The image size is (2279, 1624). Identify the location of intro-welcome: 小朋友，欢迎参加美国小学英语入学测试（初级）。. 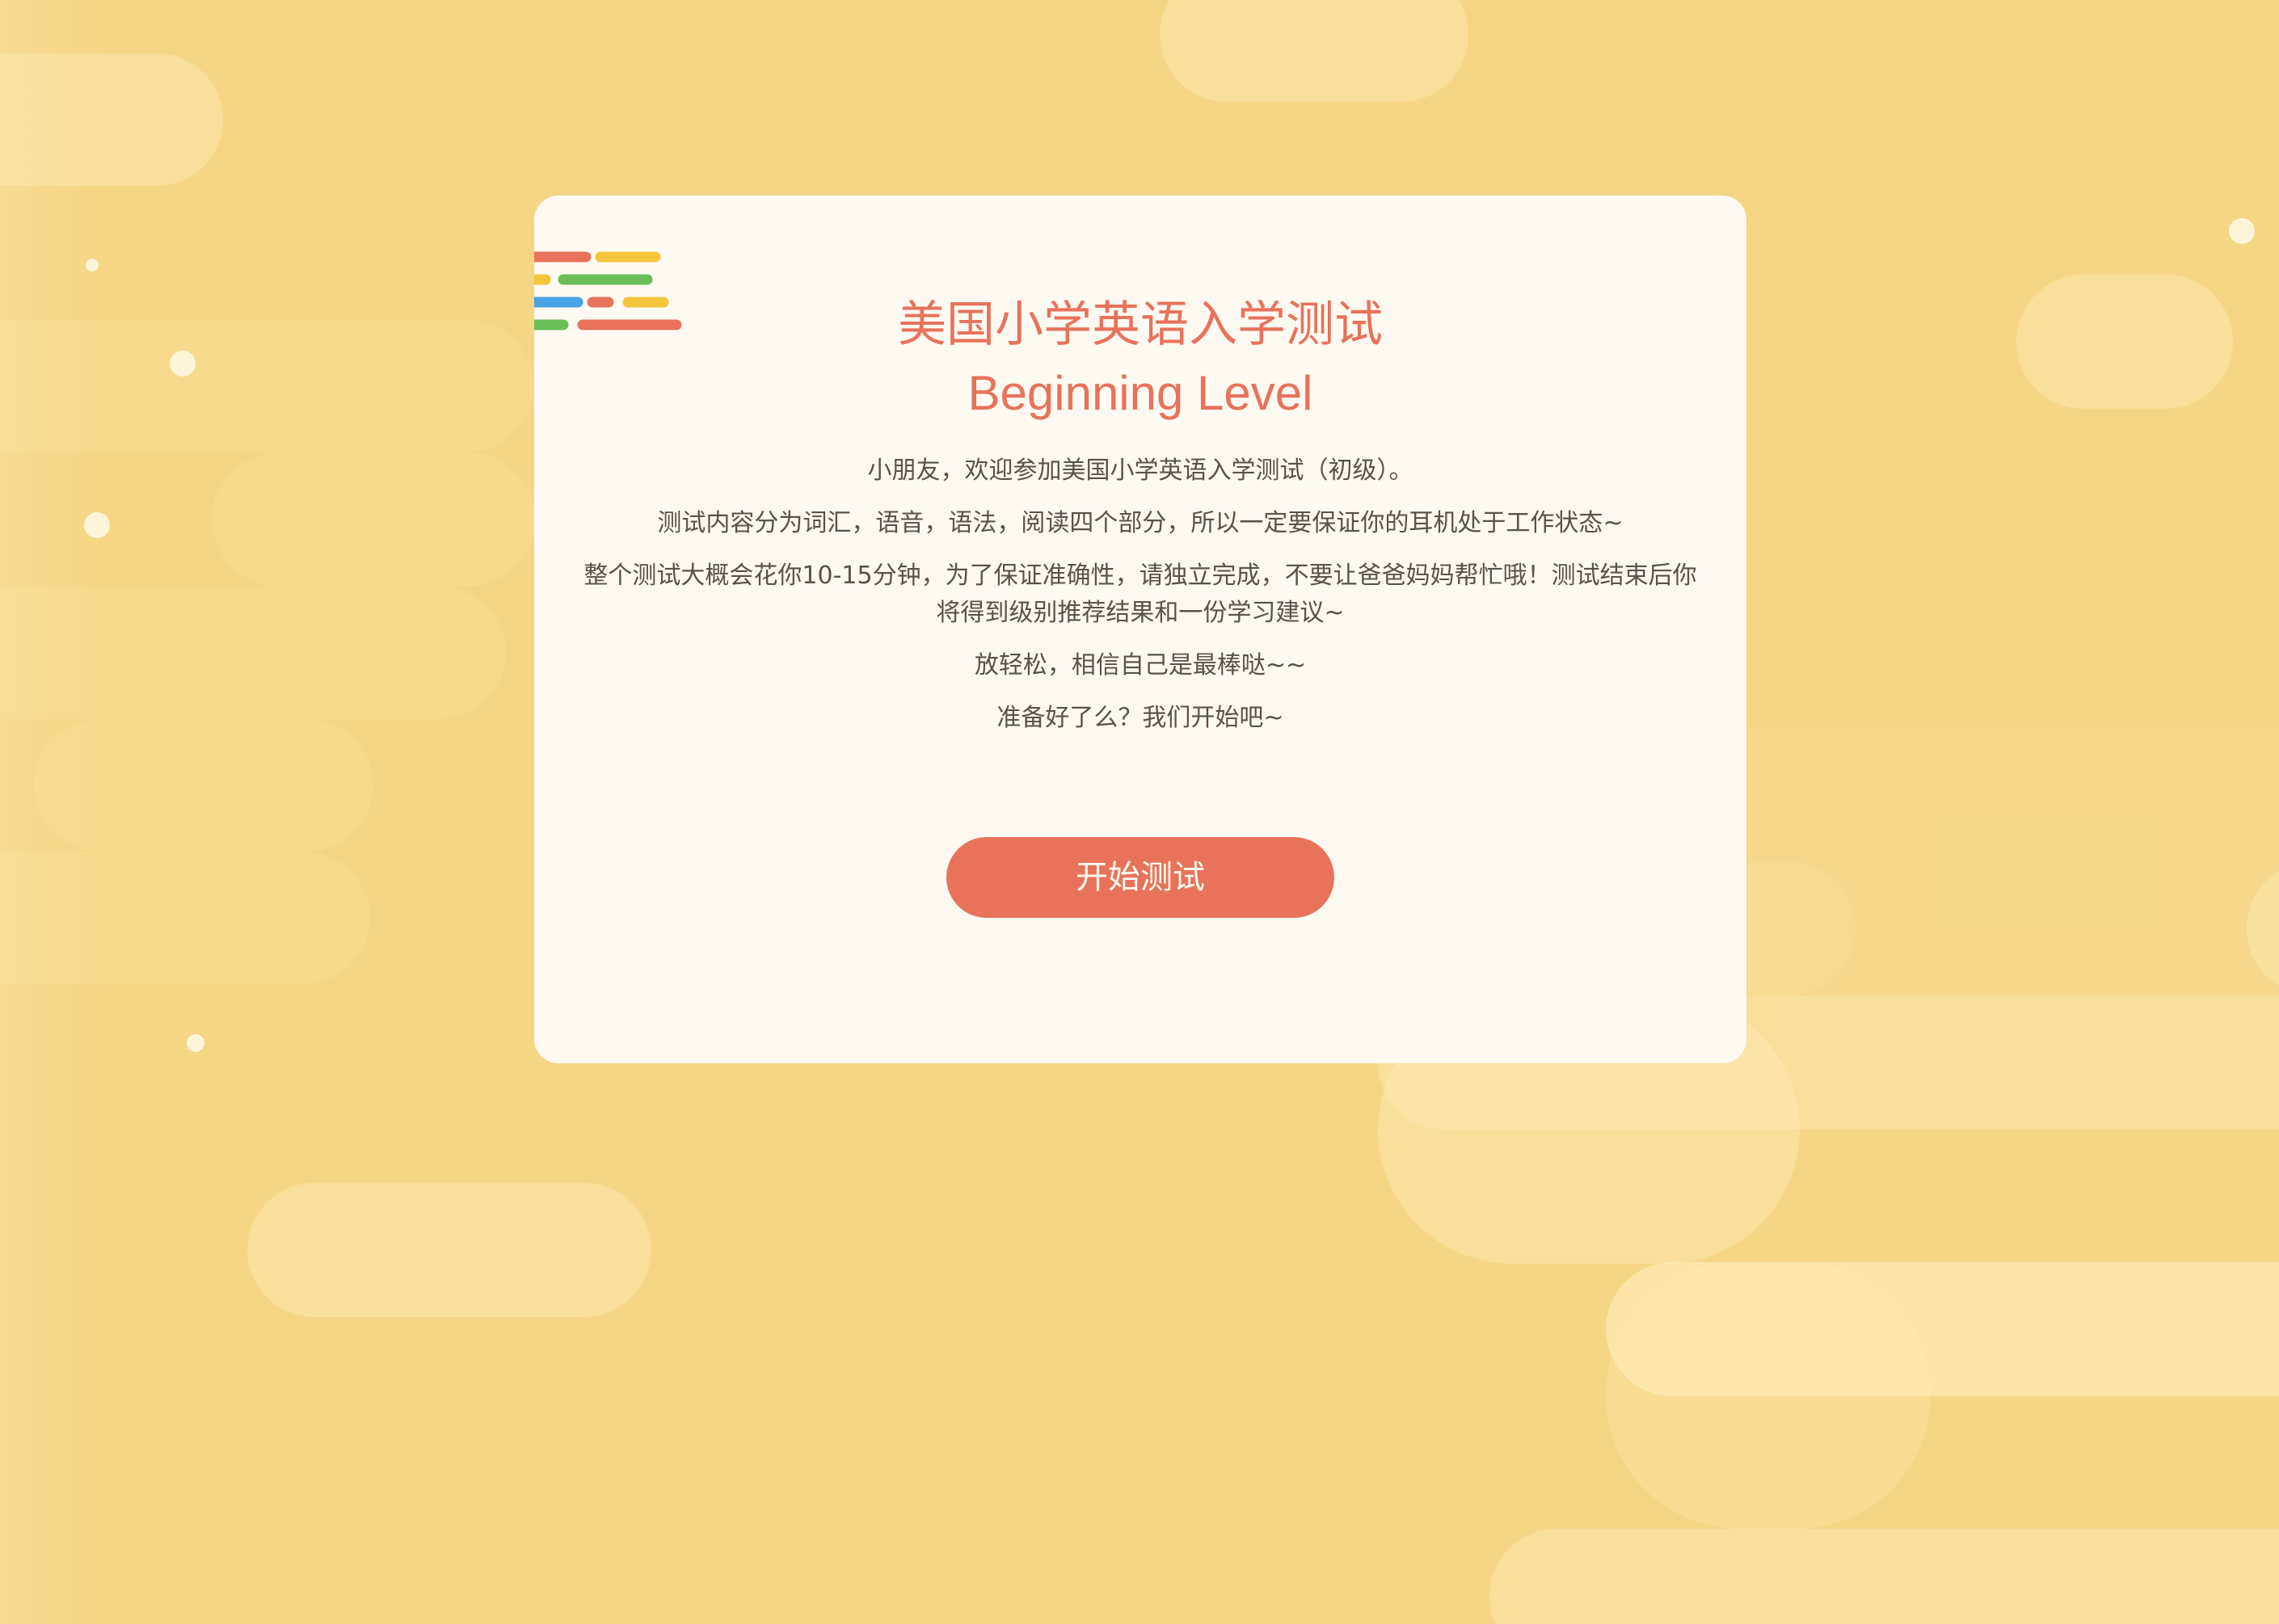
(1140, 471).